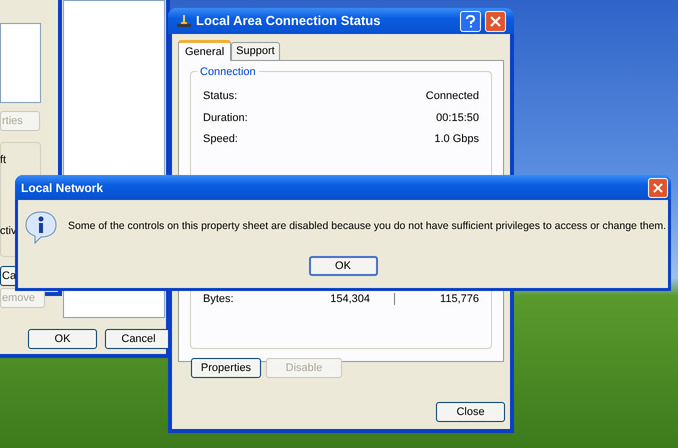  What do you see at coordinates (459, 299) in the screenshot?
I see `field-value: 115,776` at bounding box center [459, 299].